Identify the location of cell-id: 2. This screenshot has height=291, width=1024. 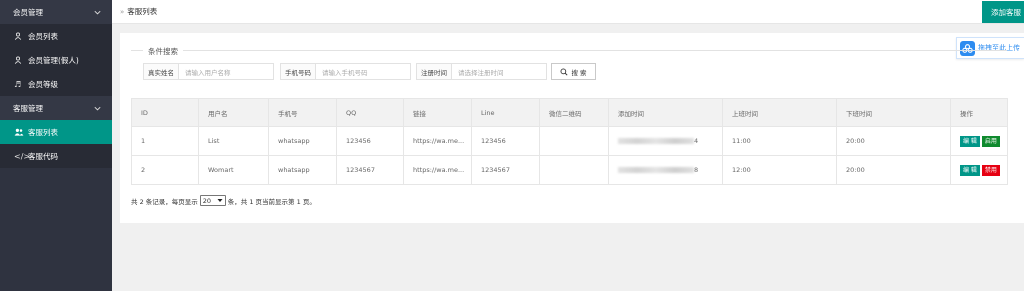
(165, 170).